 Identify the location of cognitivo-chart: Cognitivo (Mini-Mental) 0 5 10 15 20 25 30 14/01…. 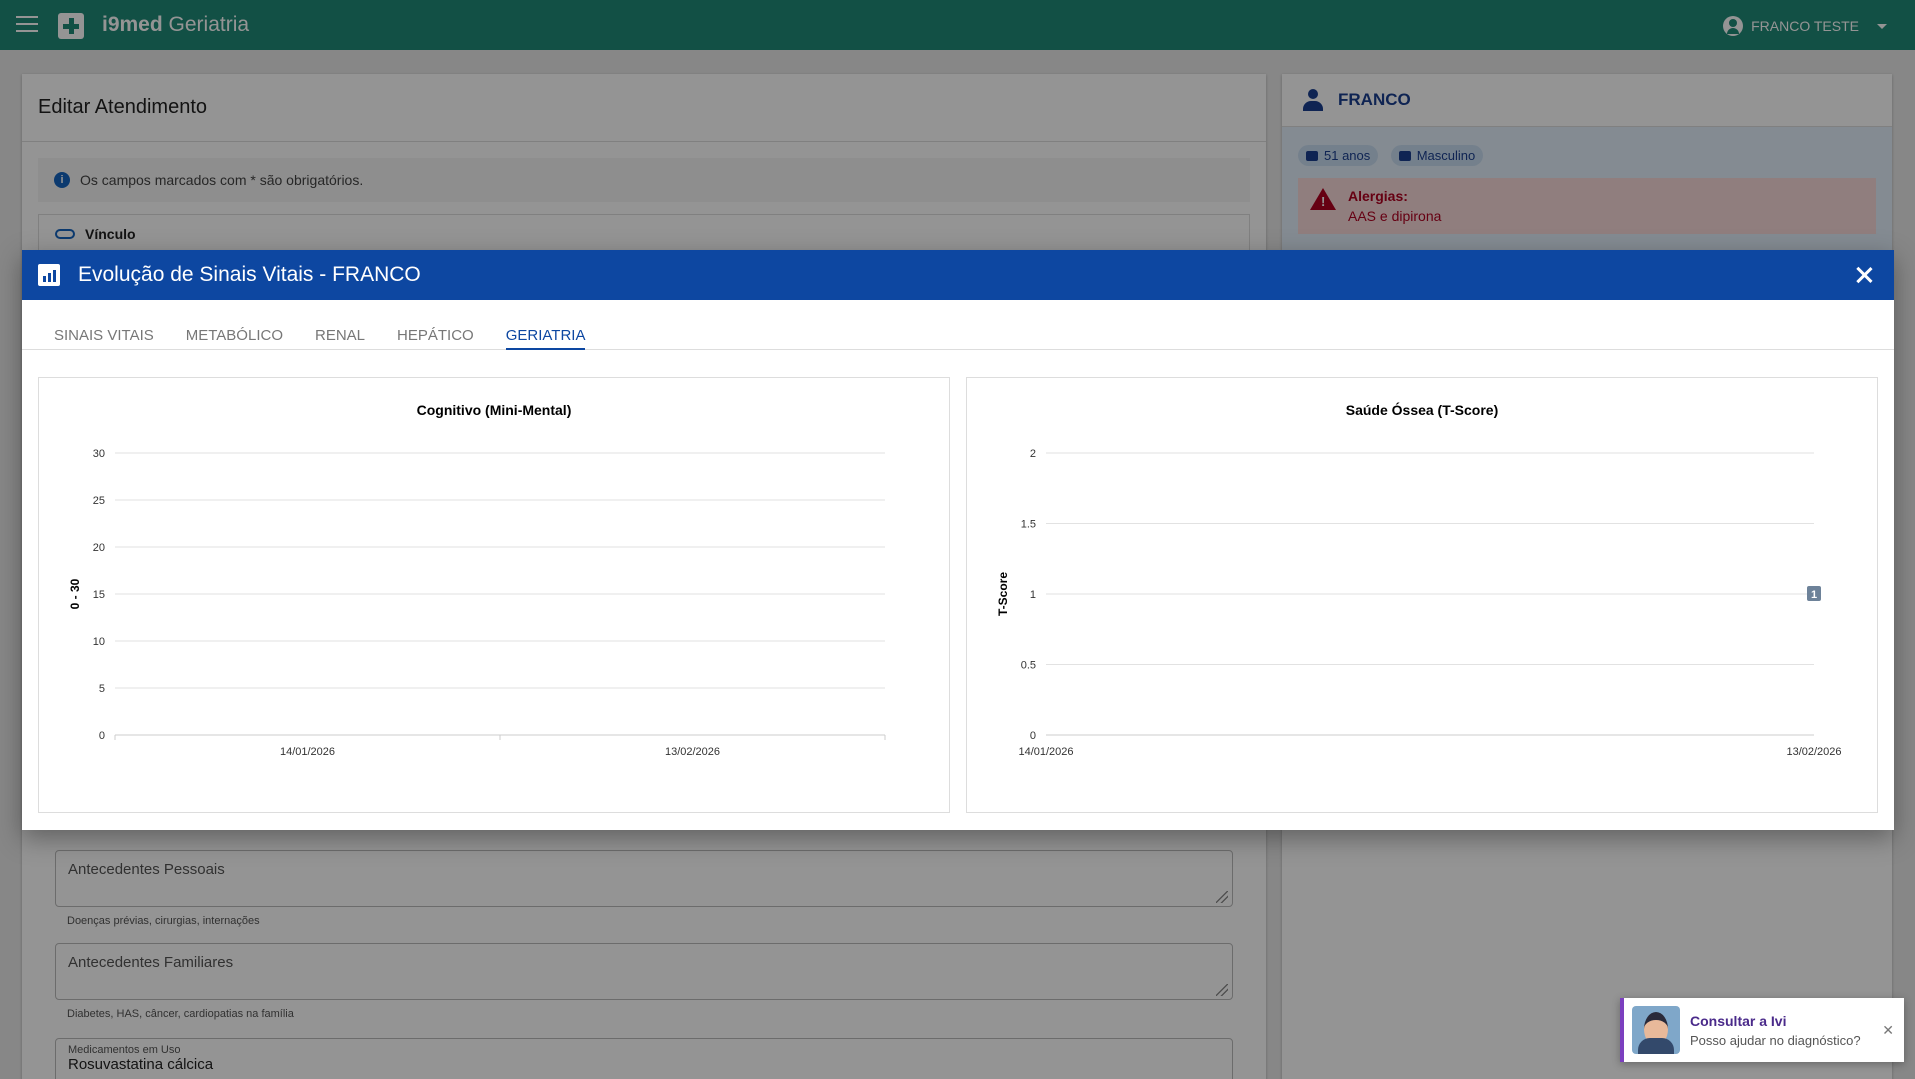
(477, 580).